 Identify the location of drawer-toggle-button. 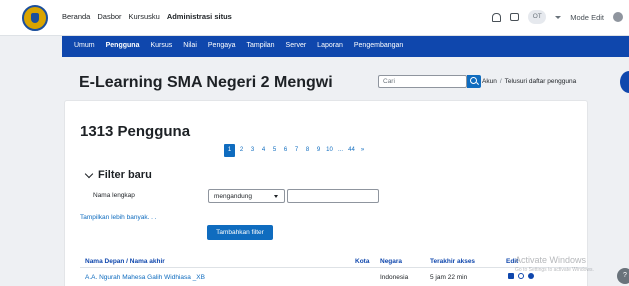
(624, 82).